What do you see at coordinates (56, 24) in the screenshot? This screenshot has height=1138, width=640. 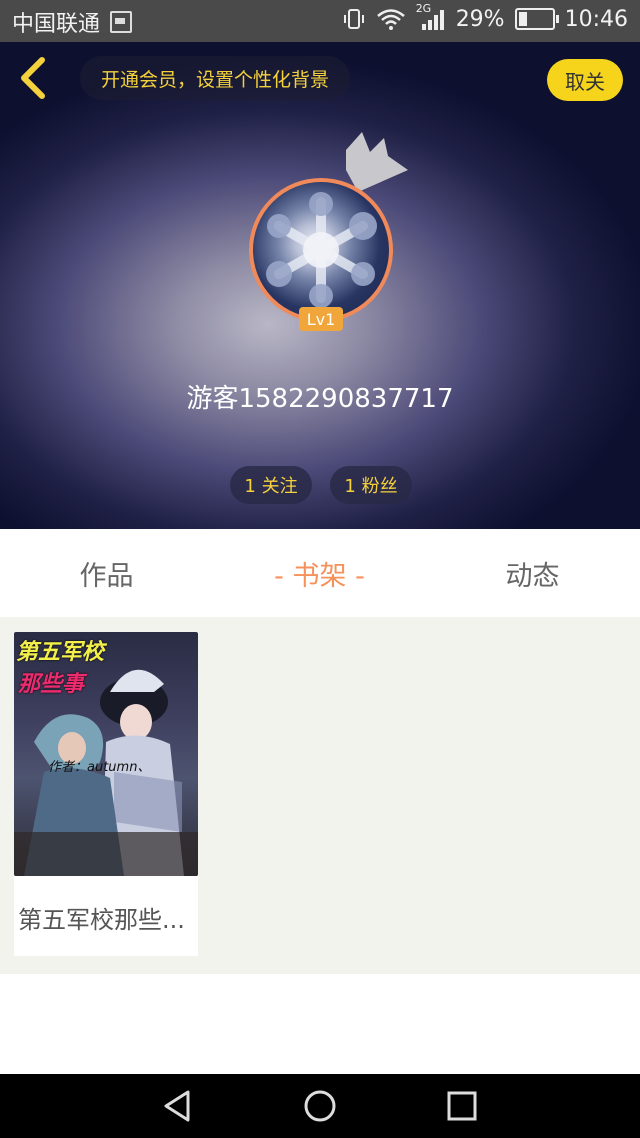 I see `carrier-label: 中国联通` at bounding box center [56, 24].